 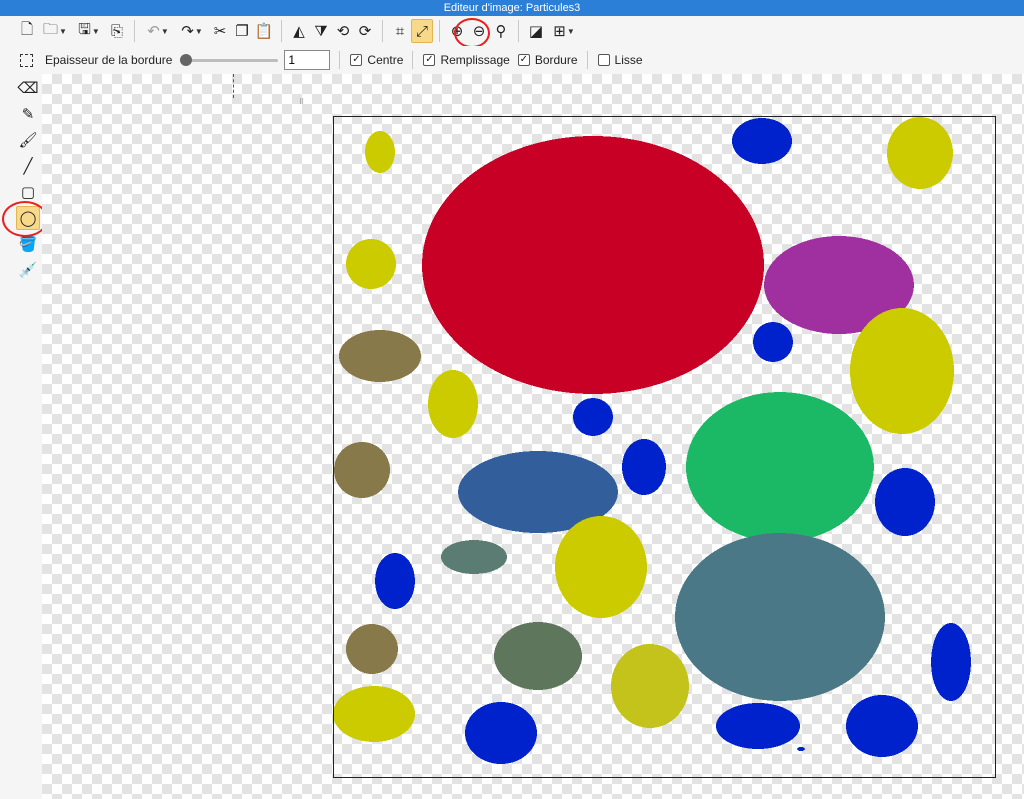 What do you see at coordinates (385, 60) in the screenshot?
I see `centre-label: Centre` at bounding box center [385, 60].